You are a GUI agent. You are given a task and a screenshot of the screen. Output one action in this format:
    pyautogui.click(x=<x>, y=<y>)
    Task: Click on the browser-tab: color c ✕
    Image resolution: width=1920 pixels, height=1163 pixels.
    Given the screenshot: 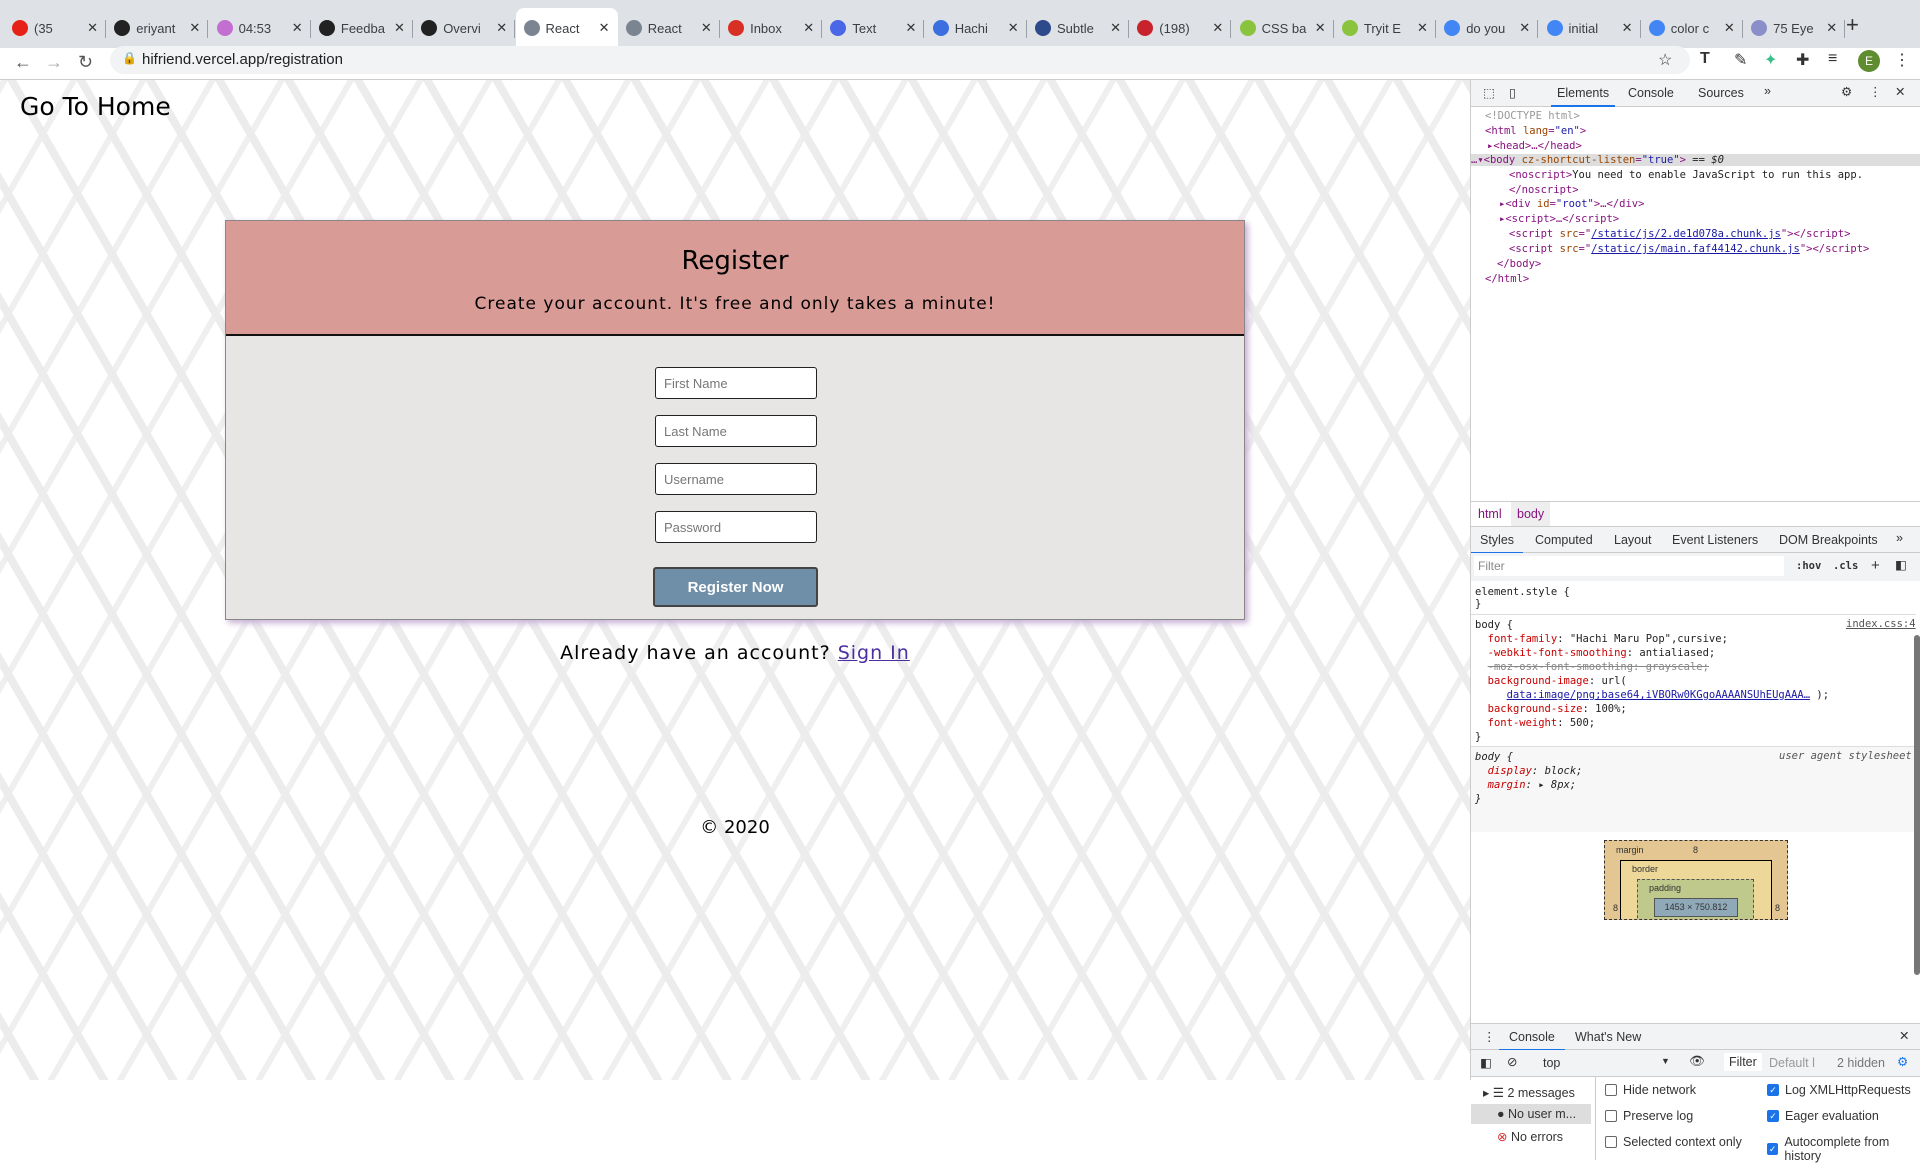 What is the action you would take?
    pyautogui.click(x=1692, y=28)
    